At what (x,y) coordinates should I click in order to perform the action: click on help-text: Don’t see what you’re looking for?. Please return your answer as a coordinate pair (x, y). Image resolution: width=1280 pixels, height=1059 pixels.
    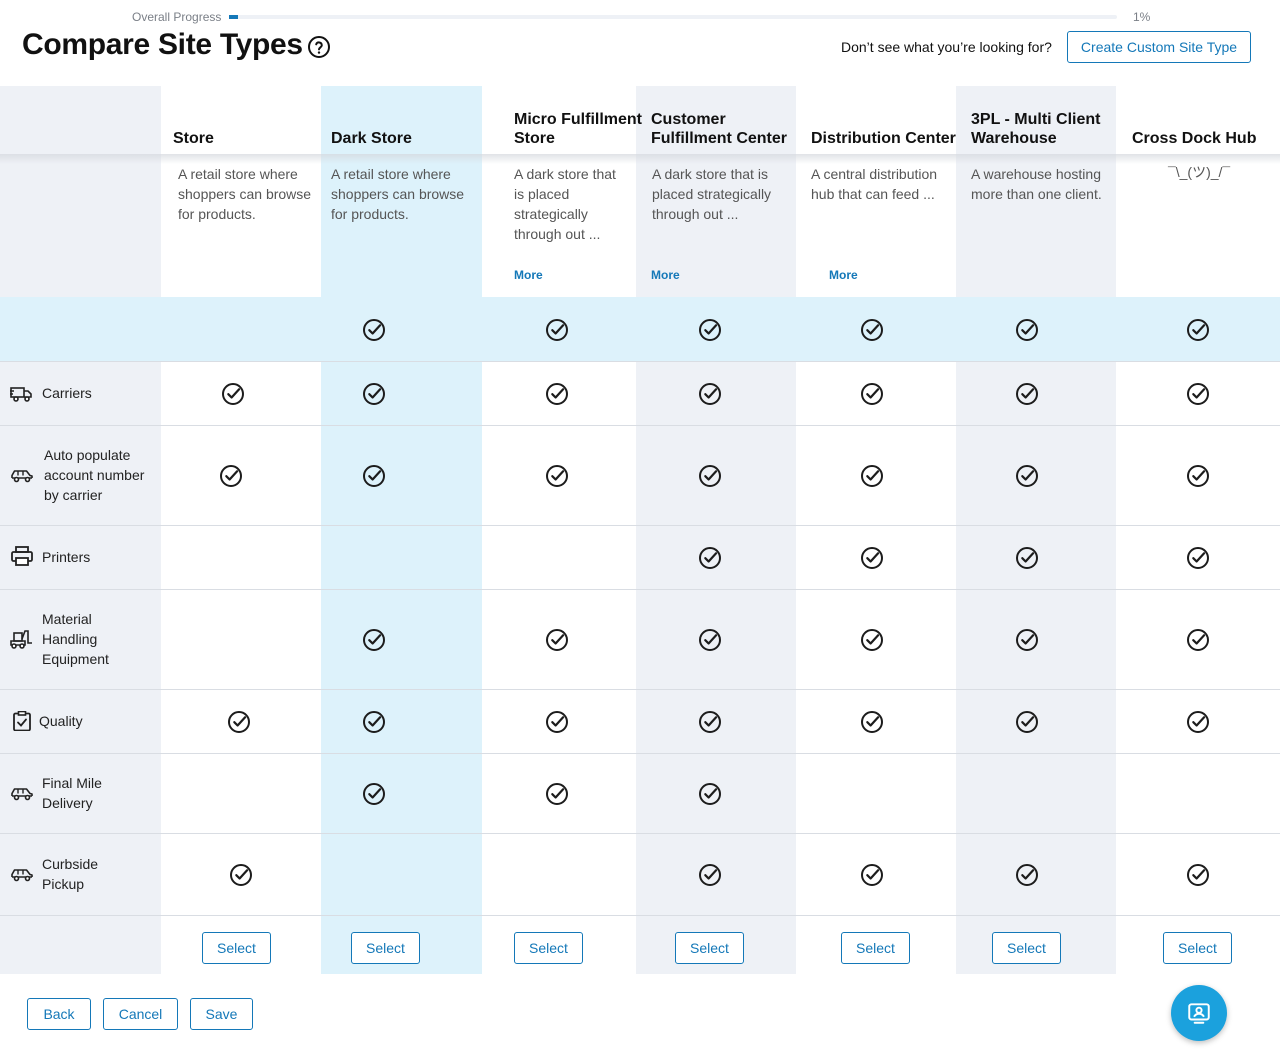
    Looking at the image, I should click on (946, 47).